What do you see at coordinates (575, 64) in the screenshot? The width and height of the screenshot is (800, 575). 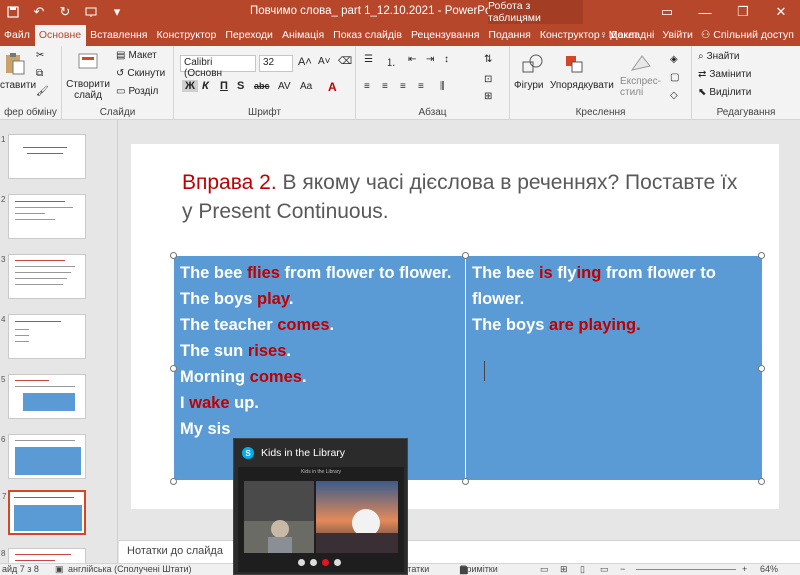 I see `arrange-icon` at bounding box center [575, 64].